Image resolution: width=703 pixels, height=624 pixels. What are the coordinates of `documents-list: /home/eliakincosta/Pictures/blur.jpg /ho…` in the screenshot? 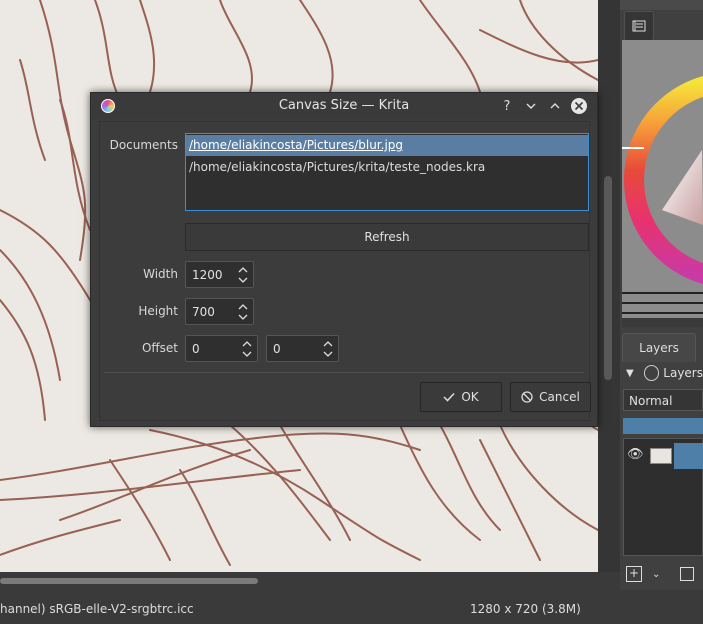 It's located at (387, 172).